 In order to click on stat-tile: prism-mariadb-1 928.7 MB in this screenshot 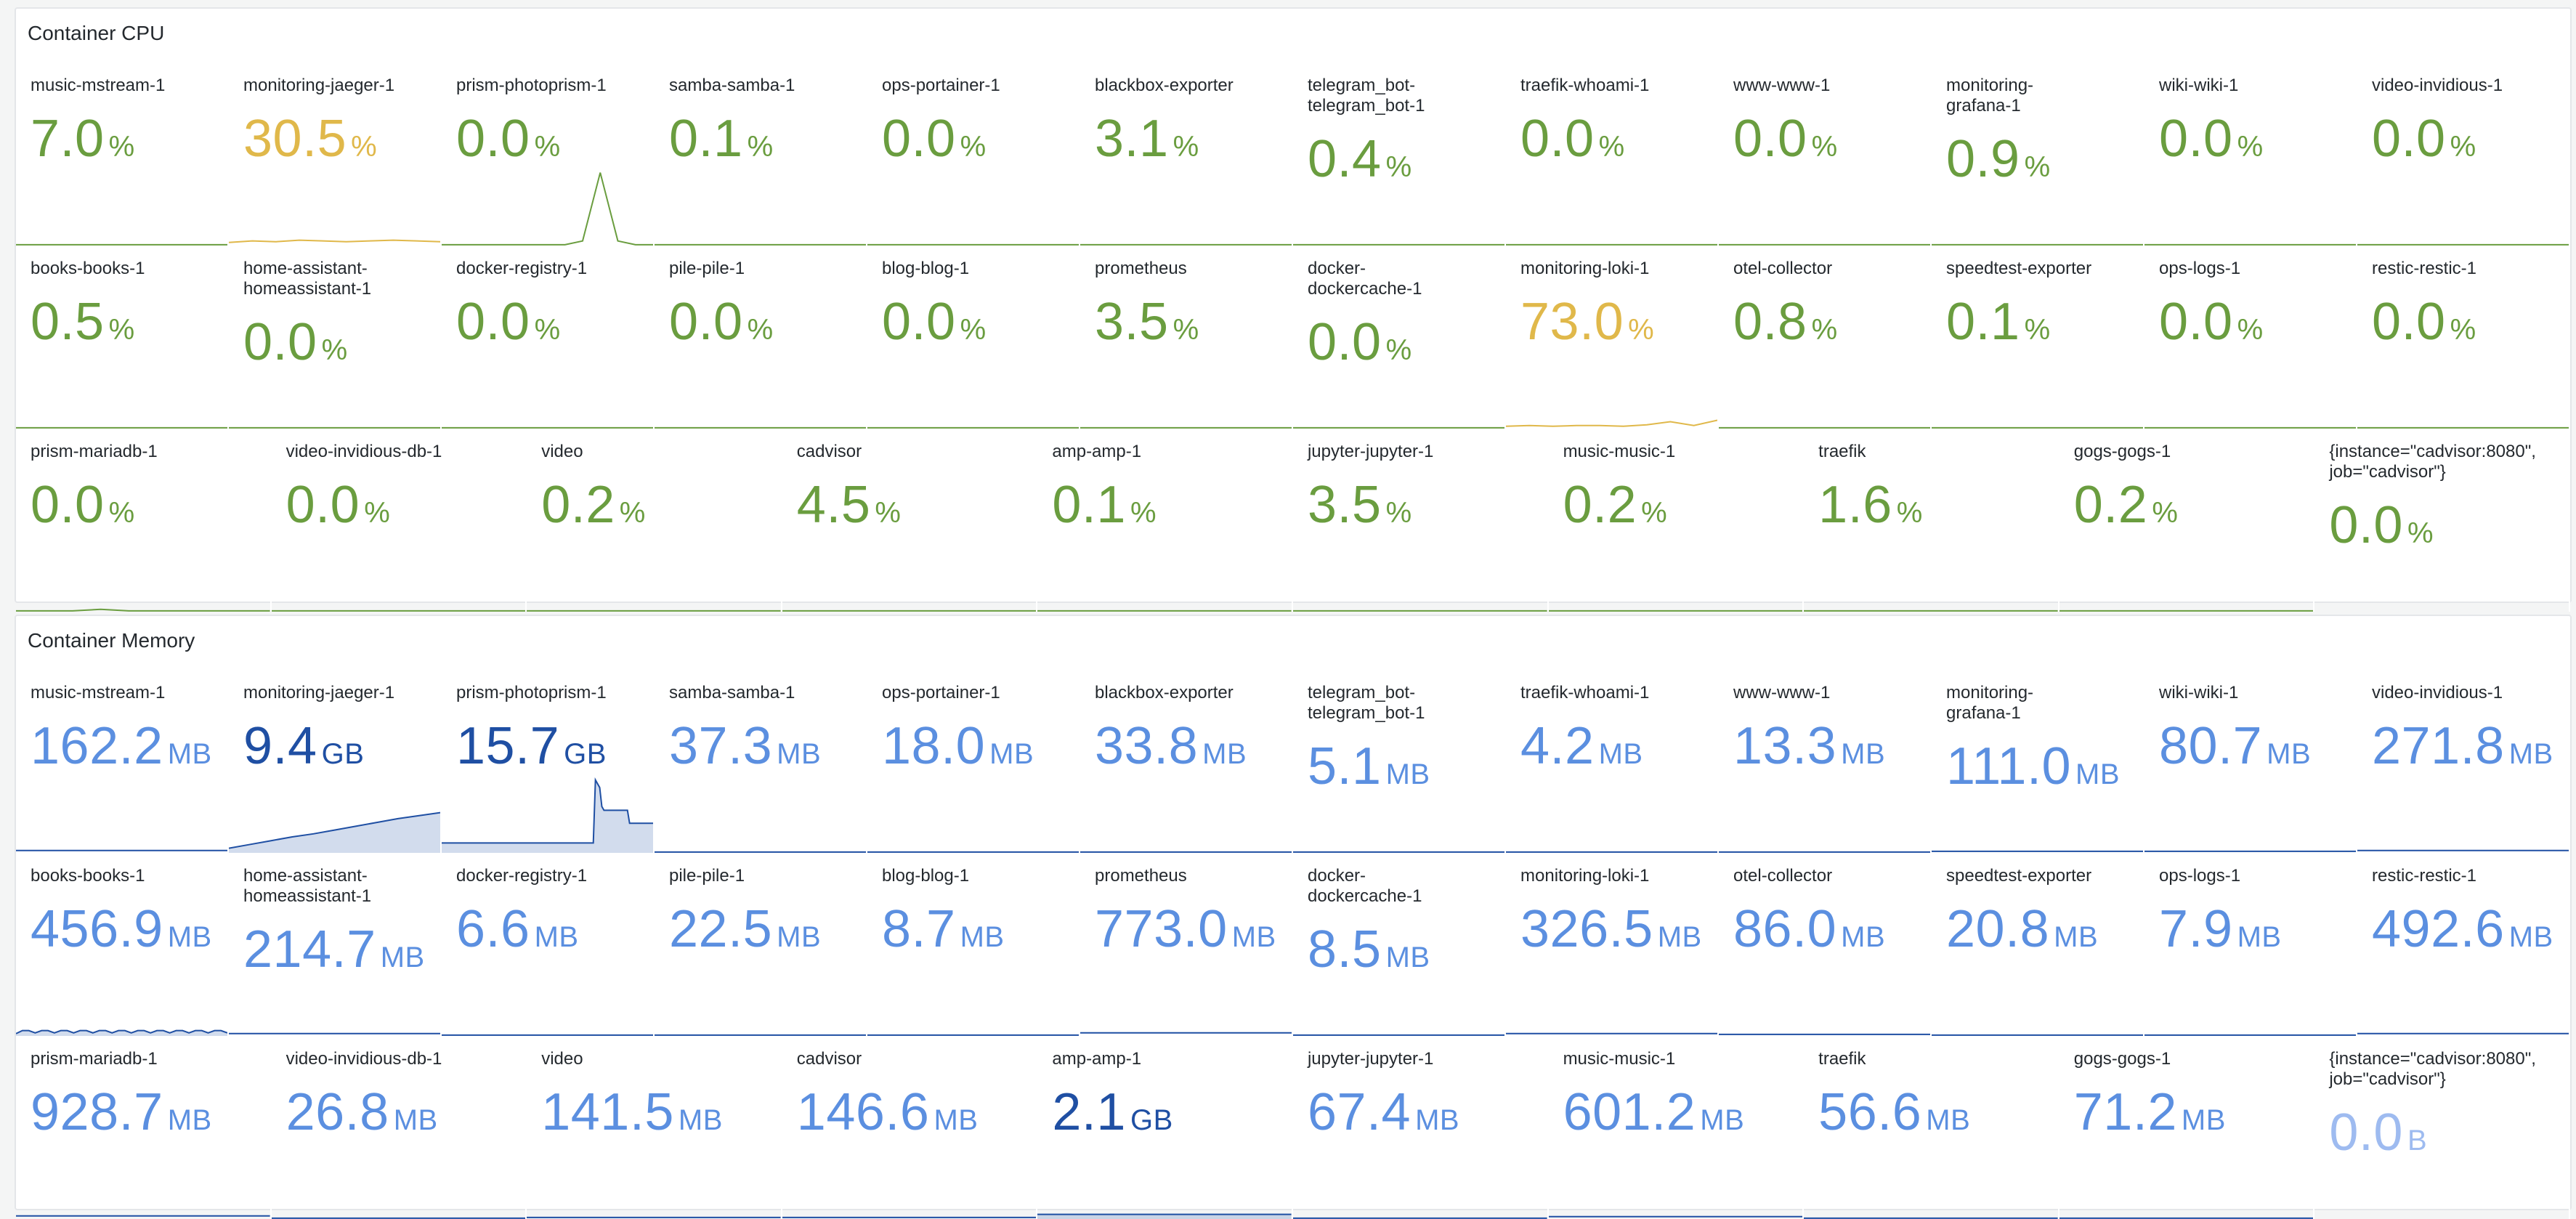, I will do `click(144, 1128)`.